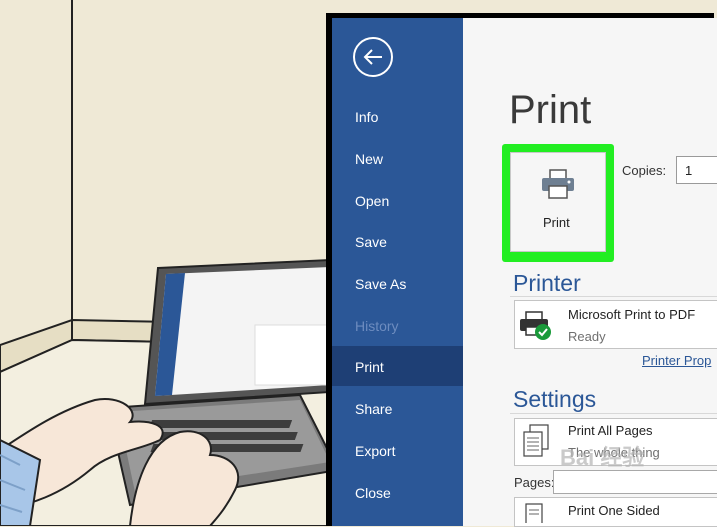  What do you see at coordinates (536, 440) in the screenshot?
I see `pages-icon` at bounding box center [536, 440].